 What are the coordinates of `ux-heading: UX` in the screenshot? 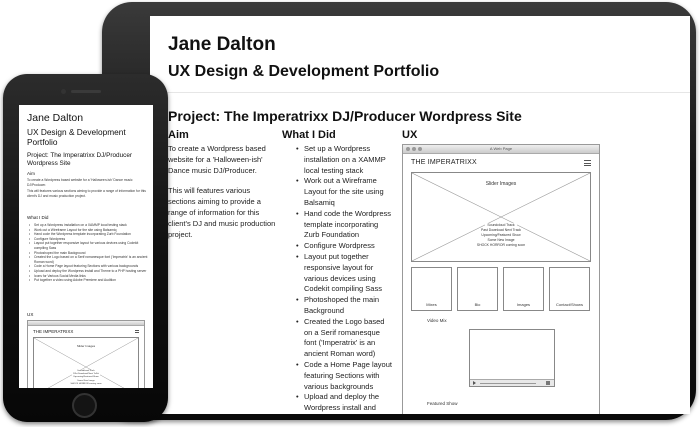 It's located at (410, 135).